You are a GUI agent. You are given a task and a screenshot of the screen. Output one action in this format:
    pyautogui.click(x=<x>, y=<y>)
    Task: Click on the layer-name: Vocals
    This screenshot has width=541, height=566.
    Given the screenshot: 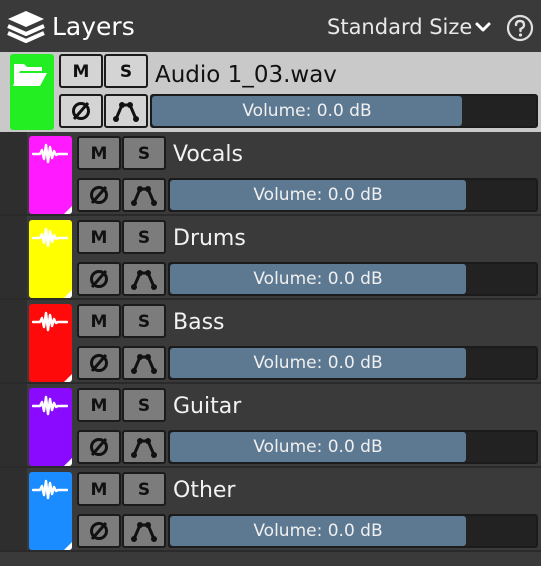 What is the action you would take?
    pyautogui.click(x=208, y=155)
    